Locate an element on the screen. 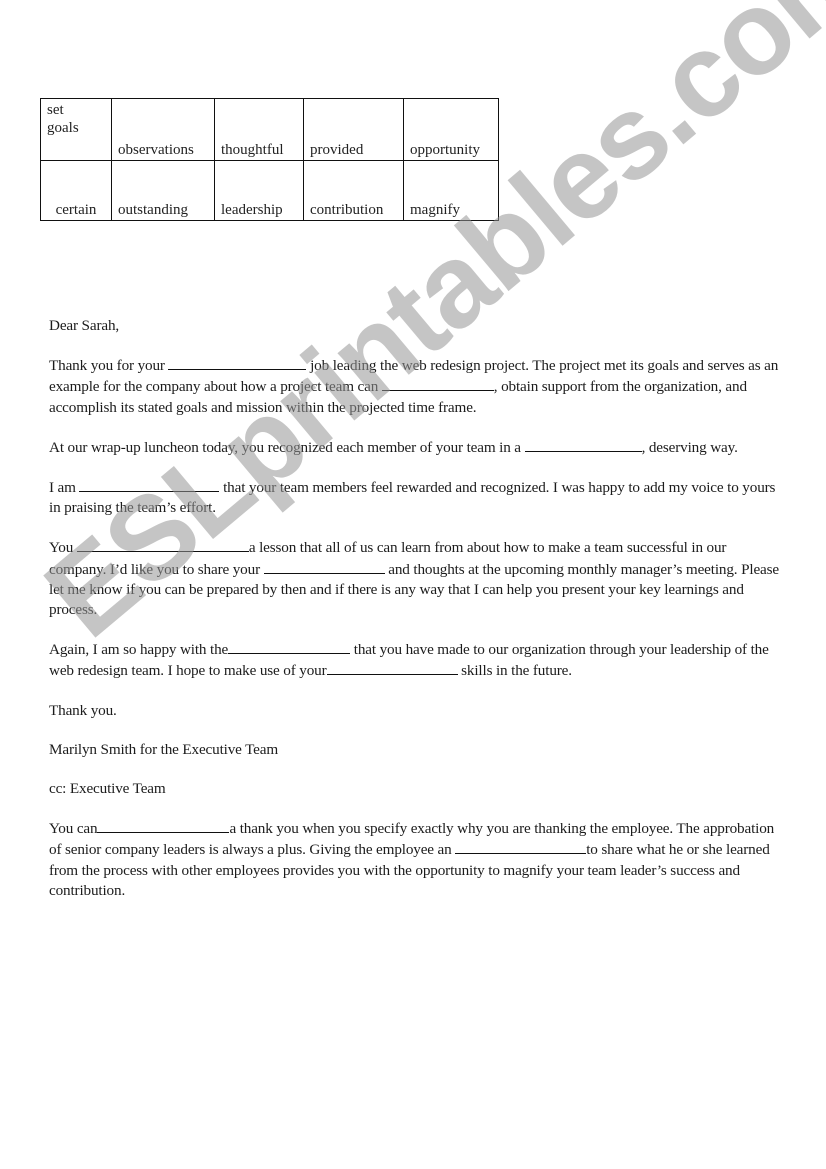 The width and height of the screenshot is (826, 1169). text: You can is located at coordinates (73, 829).